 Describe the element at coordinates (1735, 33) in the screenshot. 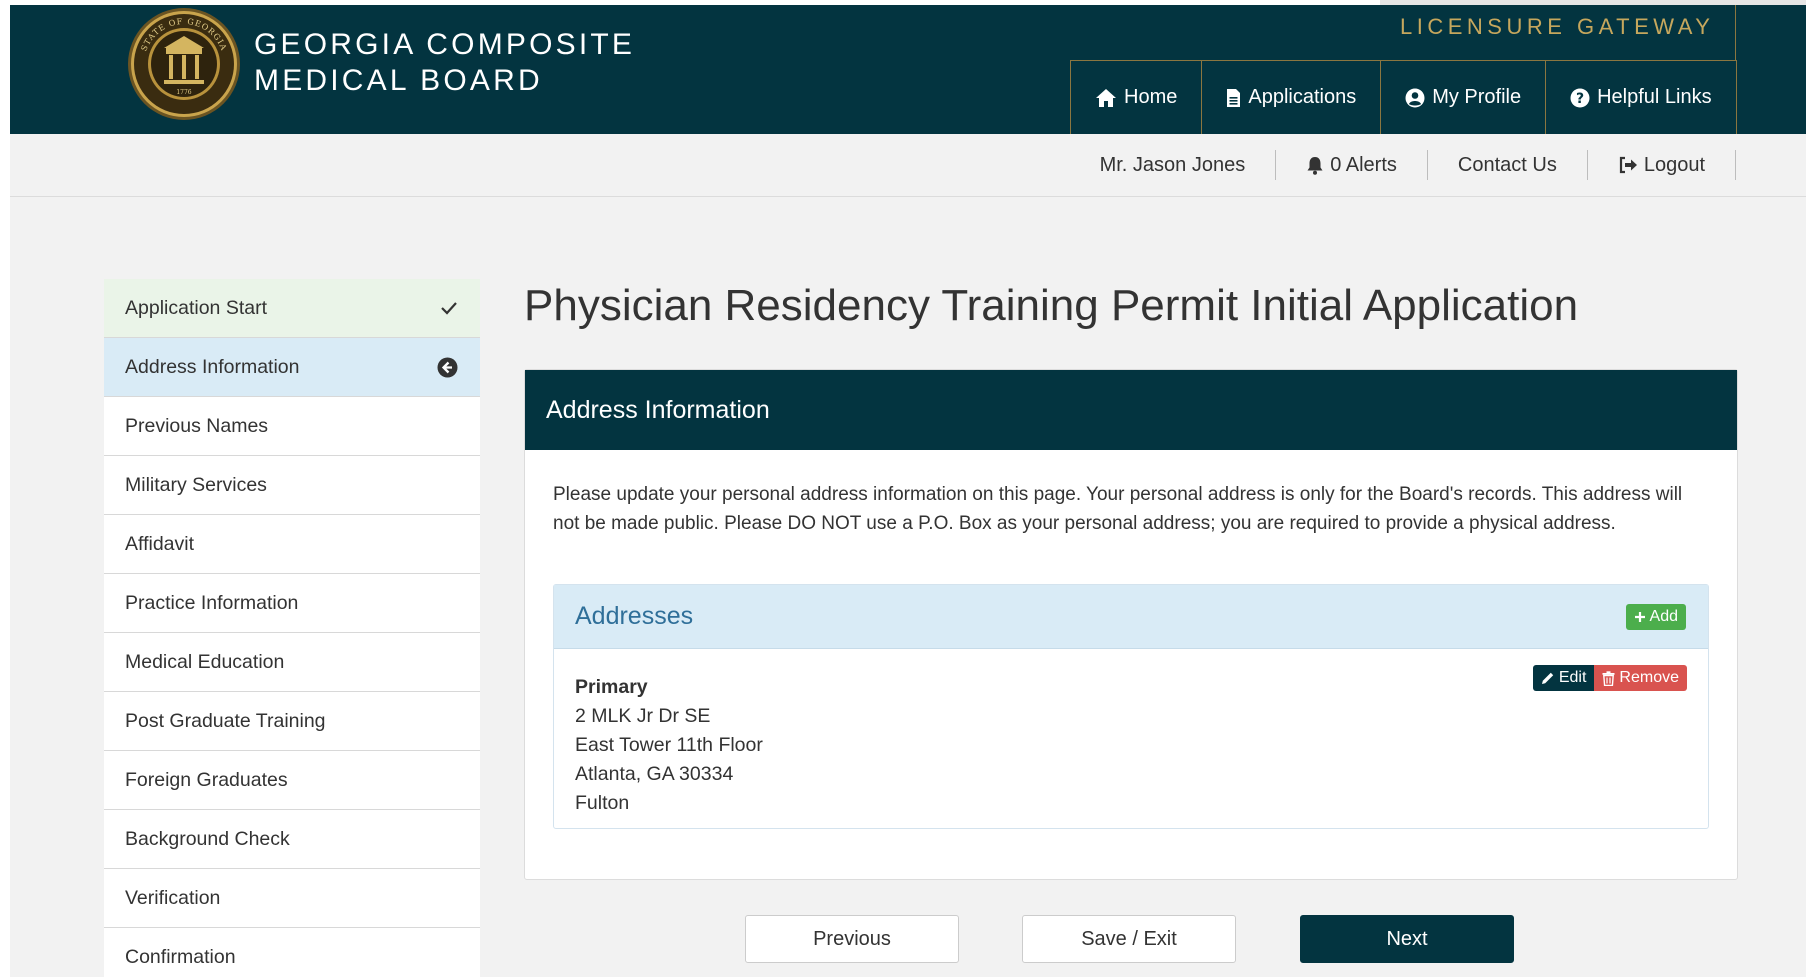

I see `nav-divider` at that location.